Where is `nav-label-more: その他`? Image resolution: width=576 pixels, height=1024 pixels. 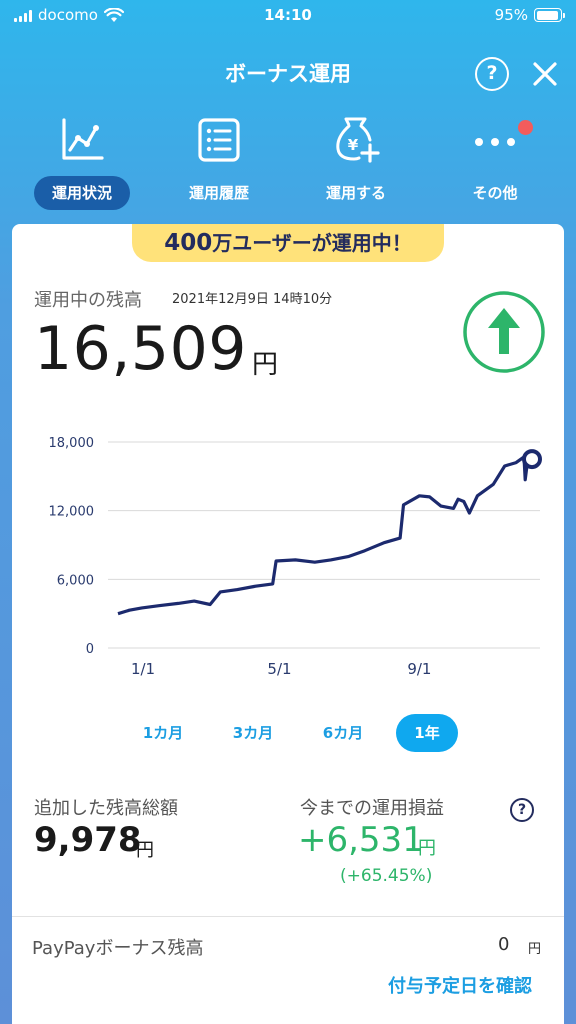
nav-label-more: その他 is located at coordinates (495, 193).